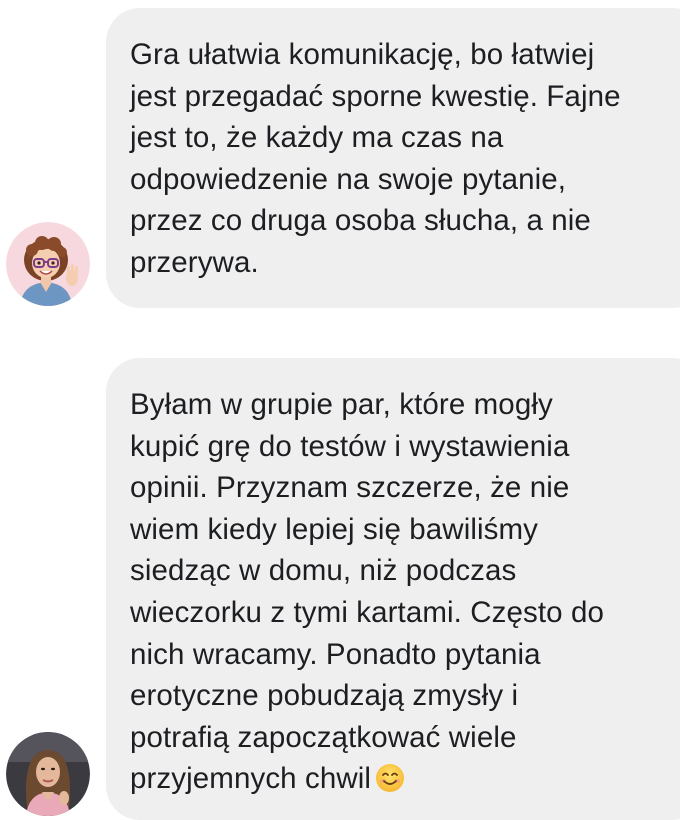 The height and width of the screenshot is (820, 680). What do you see at coordinates (48, 264) in the screenshot?
I see `cartoon-woman-avatar-icon` at bounding box center [48, 264].